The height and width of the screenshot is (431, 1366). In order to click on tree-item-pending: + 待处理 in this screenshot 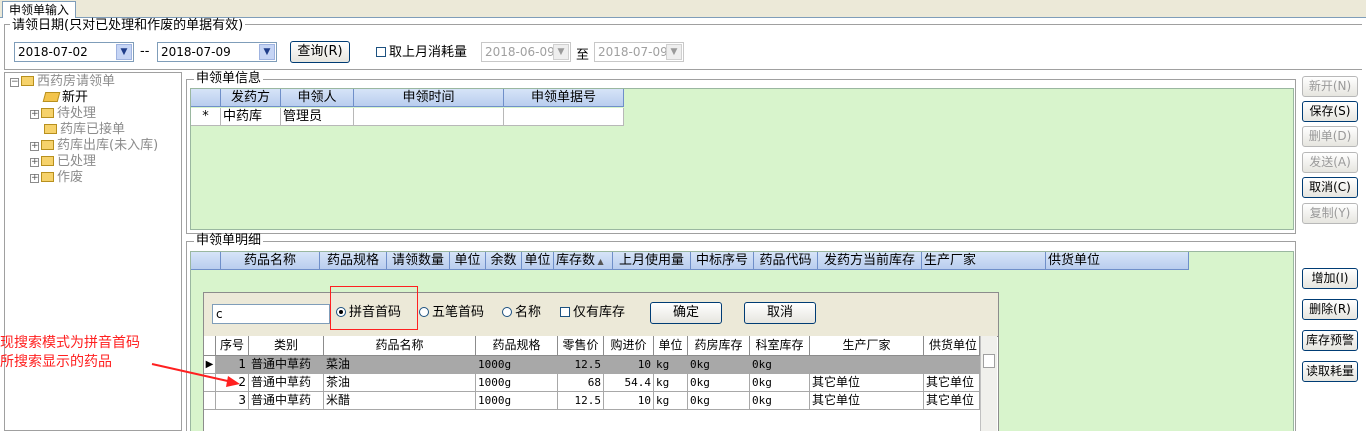, I will do `click(63, 114)`.